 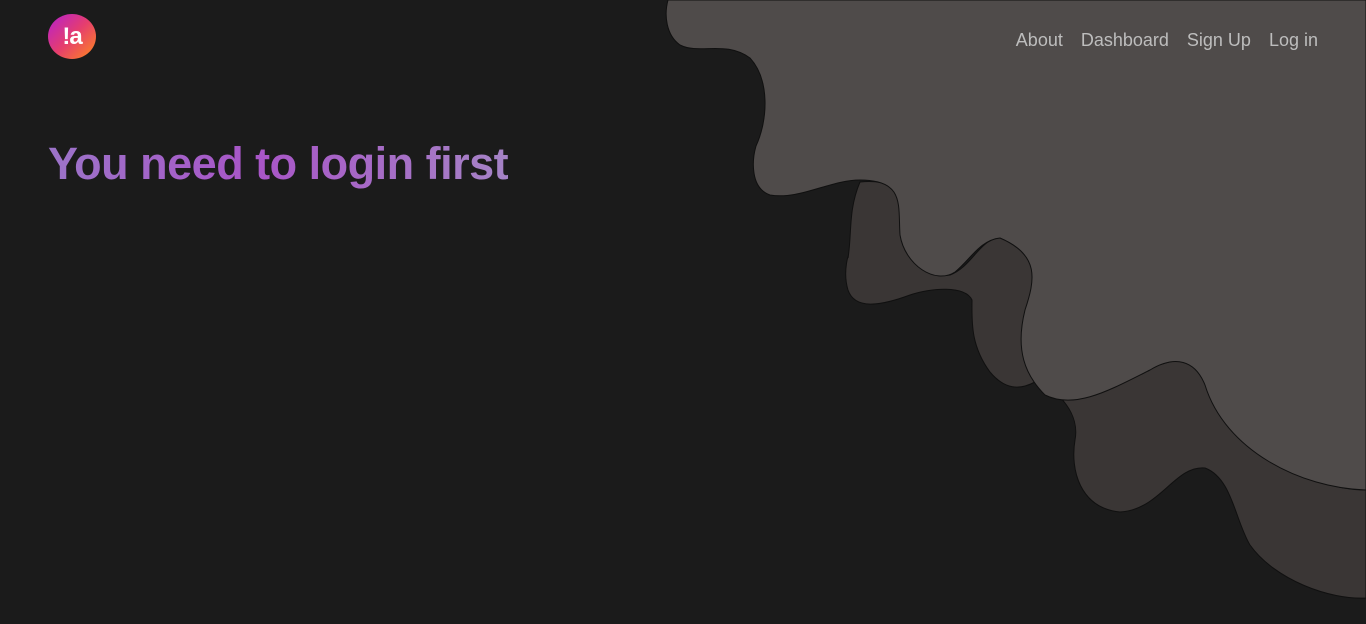 What do you see at coordinates (1039, 40) in the screenshot?
I see `nav-link-about: About` at bounding box center [1039, 40].